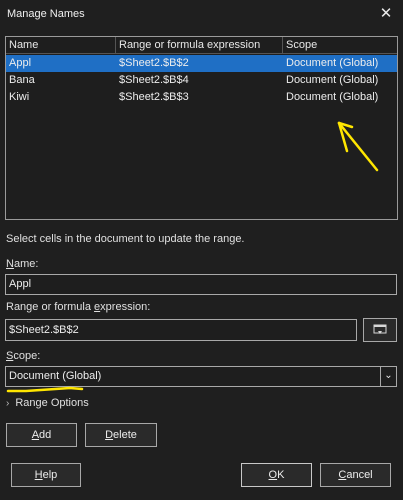 This screenshot has height=500, width=403. I want to click on title-bar: Manage Names ✕, so click(201, 14).